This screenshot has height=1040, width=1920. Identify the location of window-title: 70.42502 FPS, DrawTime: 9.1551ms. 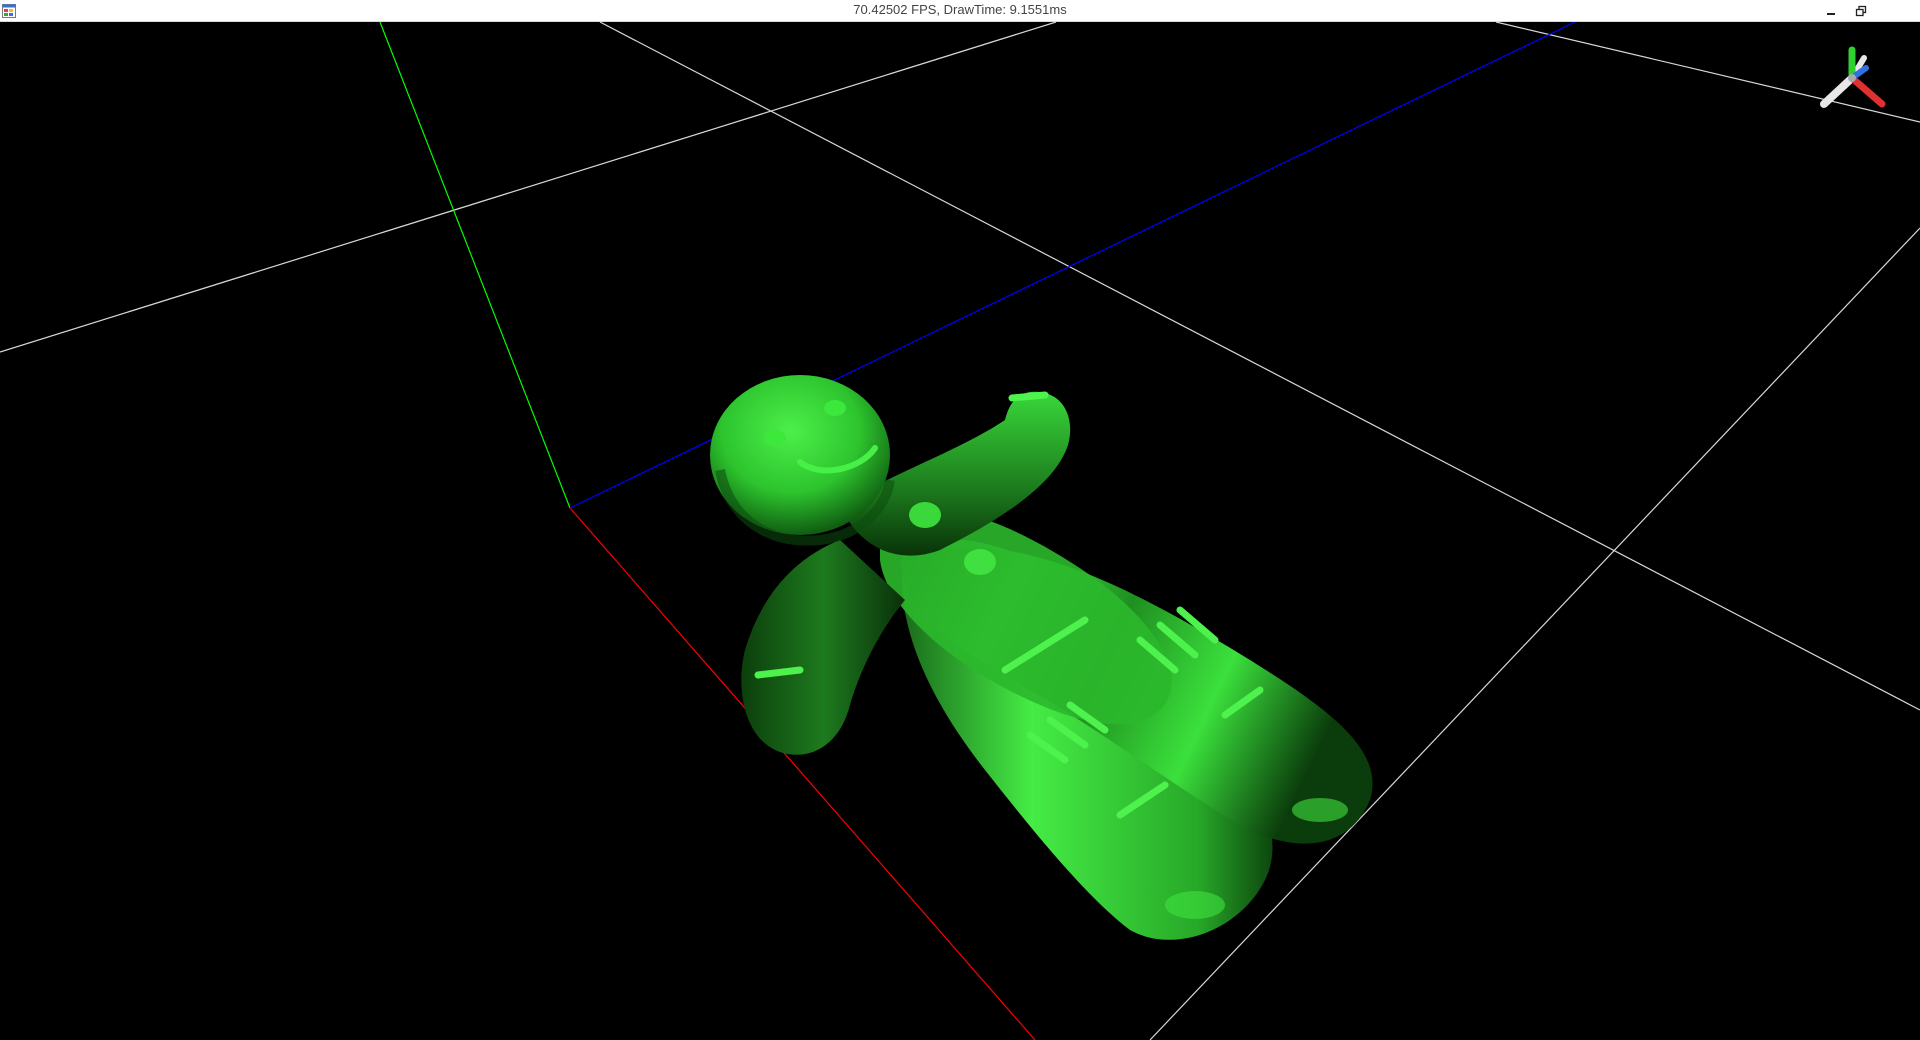
(960, 9).